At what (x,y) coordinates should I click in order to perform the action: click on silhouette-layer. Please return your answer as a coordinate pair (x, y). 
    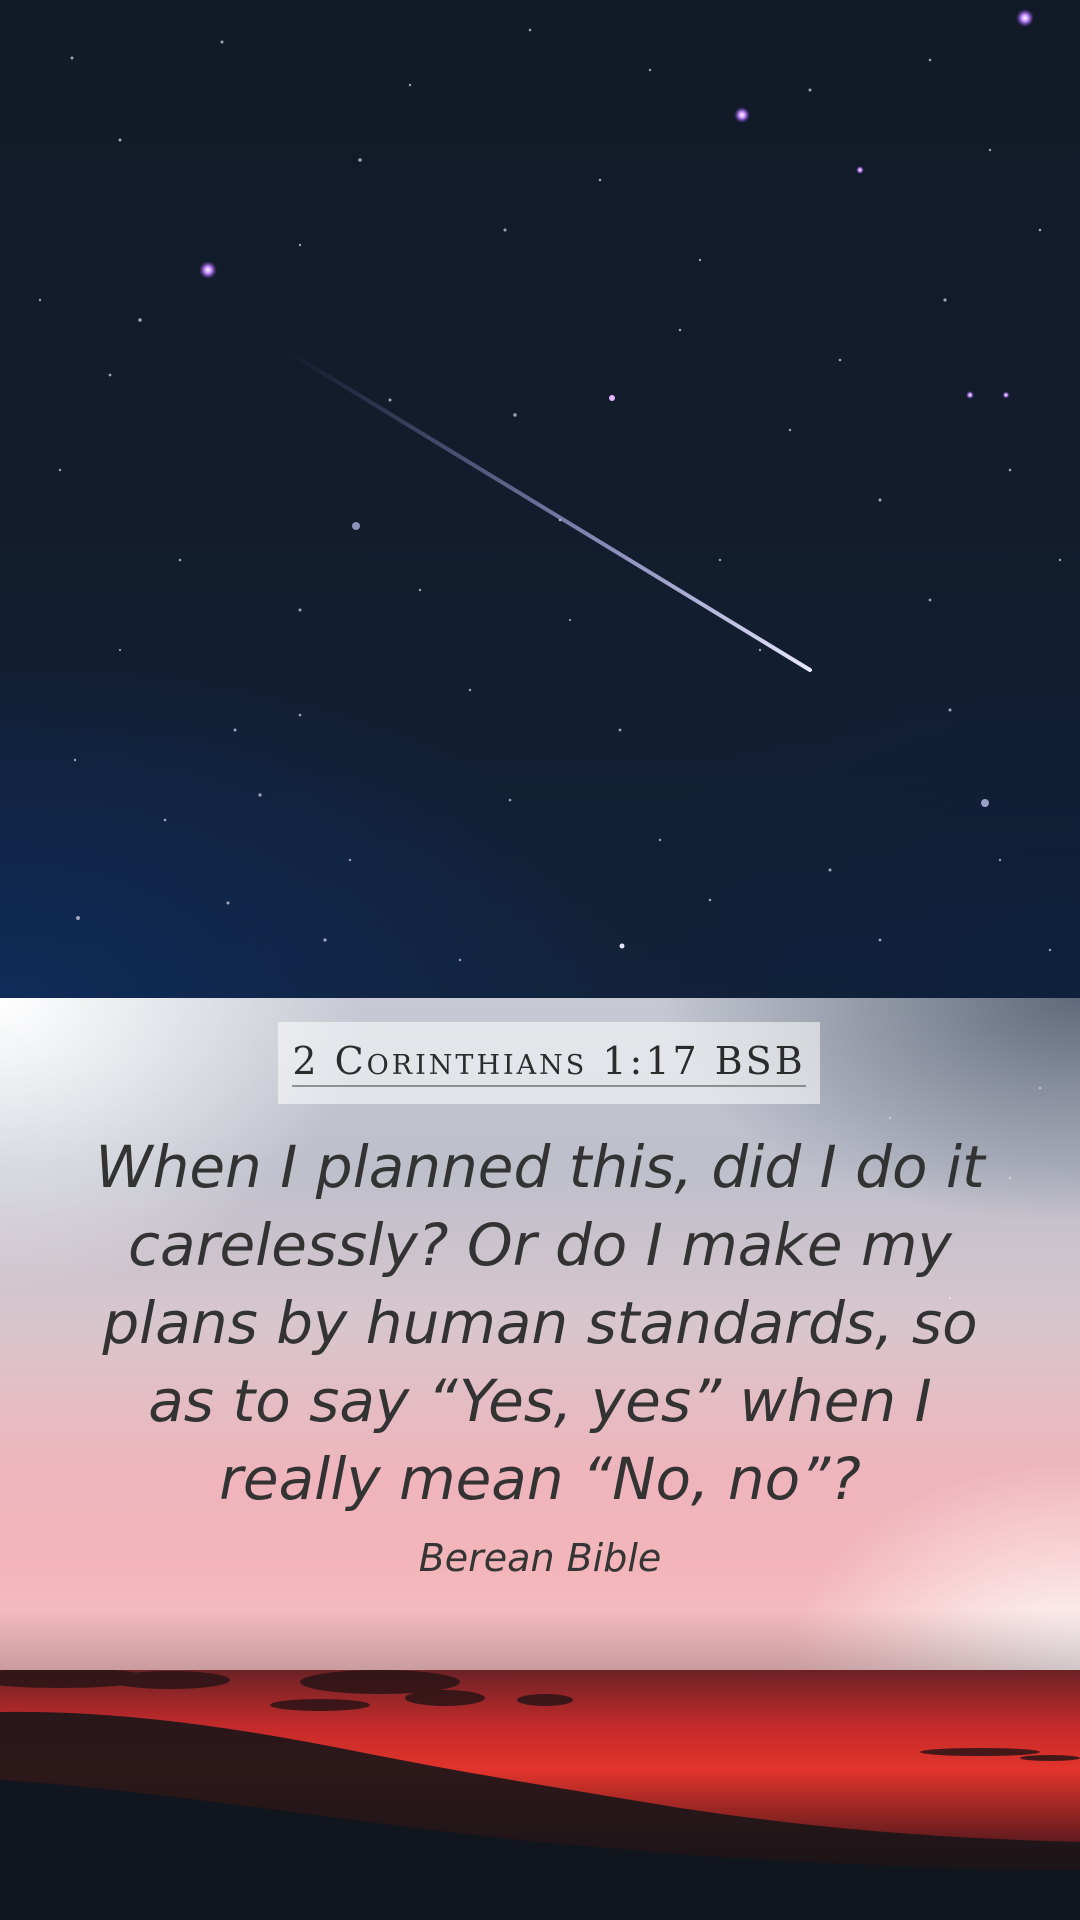
    Looking at the image, I should click on (540, 1795).